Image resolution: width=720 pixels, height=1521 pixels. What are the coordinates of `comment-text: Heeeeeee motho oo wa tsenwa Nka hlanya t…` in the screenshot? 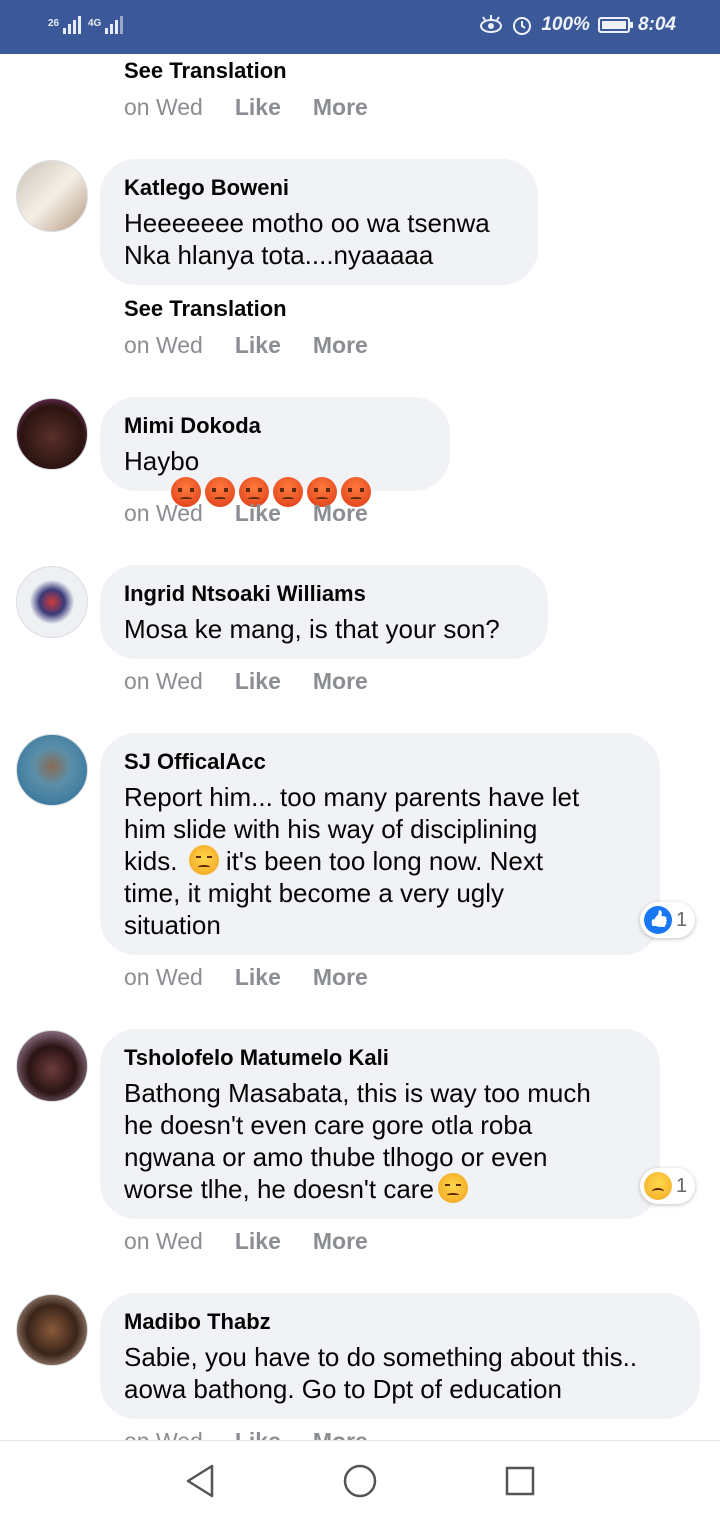 It's located at (307, 239).